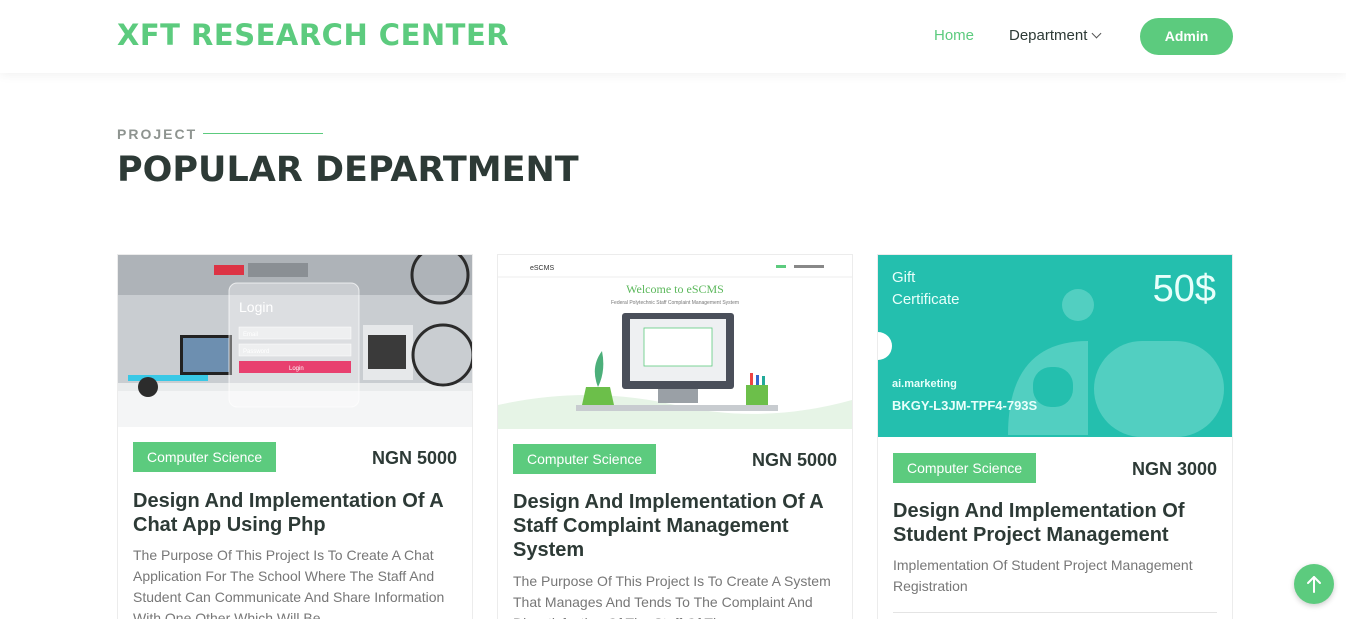 The height and width of the screenshot is (619, 1346). Describe the element at coordinates (1096, 33) in the screenshot. I see `chevron-down-icon` at that location.